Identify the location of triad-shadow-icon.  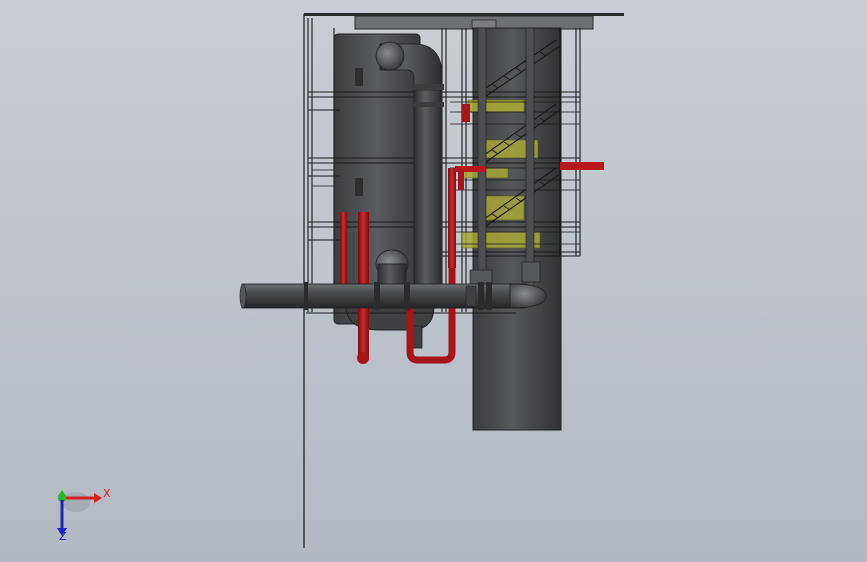
(76, 502).